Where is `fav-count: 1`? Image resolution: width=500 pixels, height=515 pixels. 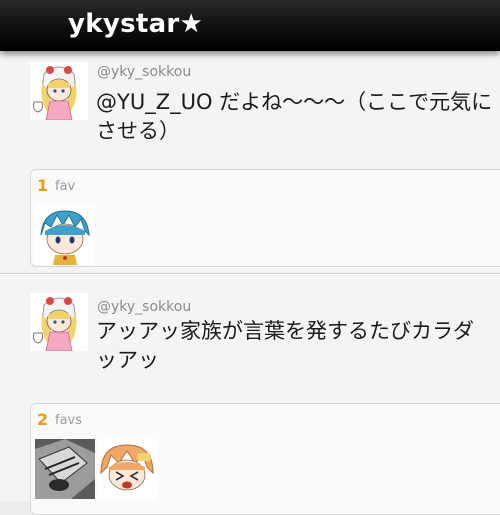
fav-count: 1 is located at coordinates (43, 185).